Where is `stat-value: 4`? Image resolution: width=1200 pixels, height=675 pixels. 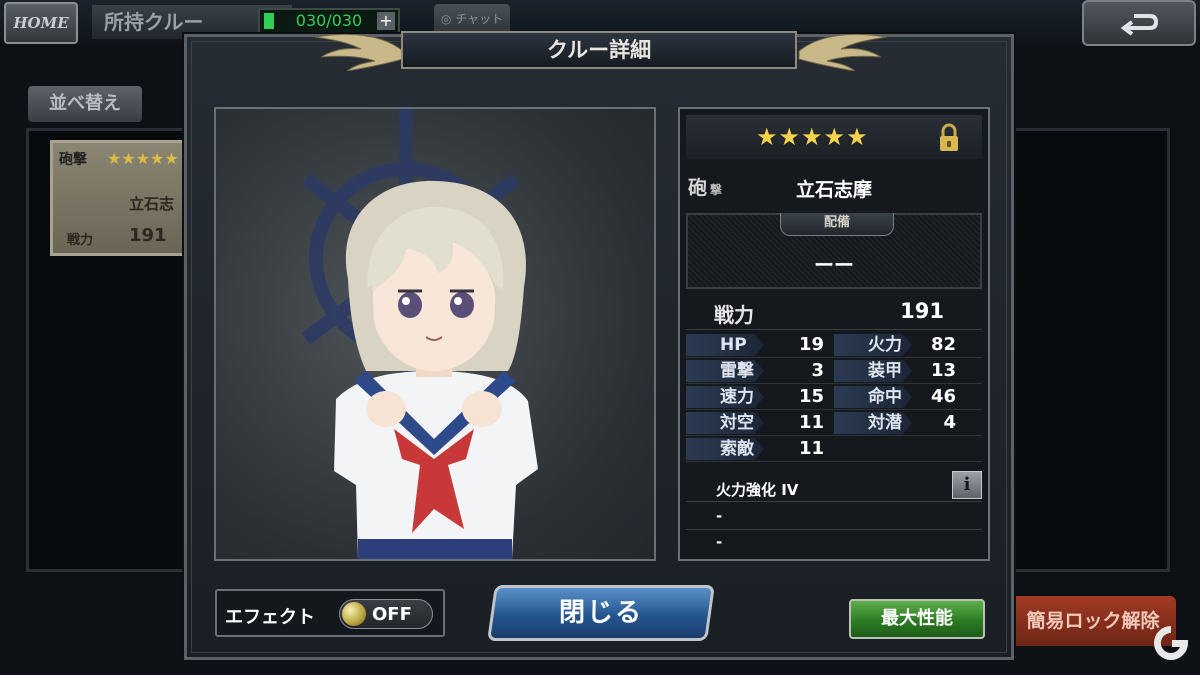
stat-value: 4 is located at coordinates (949, 422).